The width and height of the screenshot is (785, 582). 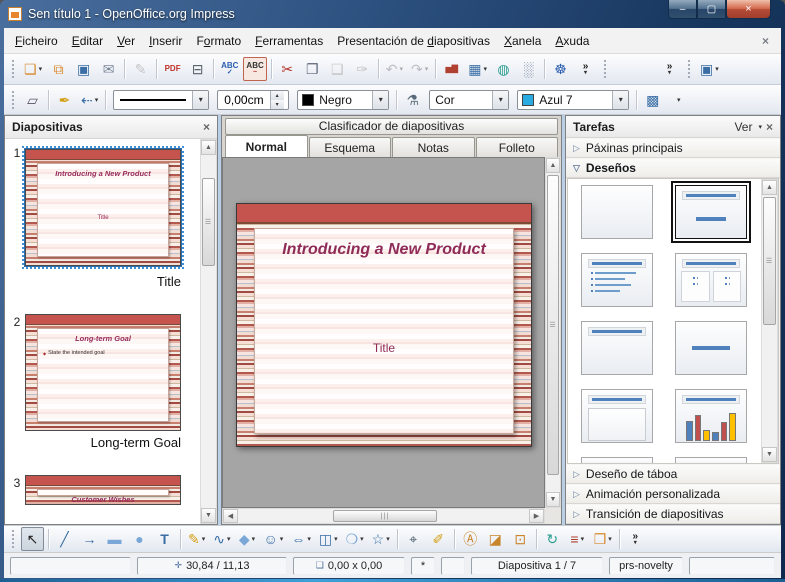 What do you see at coordinates (208, 331) in the screenshot?
I see `slides-scrollbar: ▲ ☰ ▼` at bounding box center [208, 331].